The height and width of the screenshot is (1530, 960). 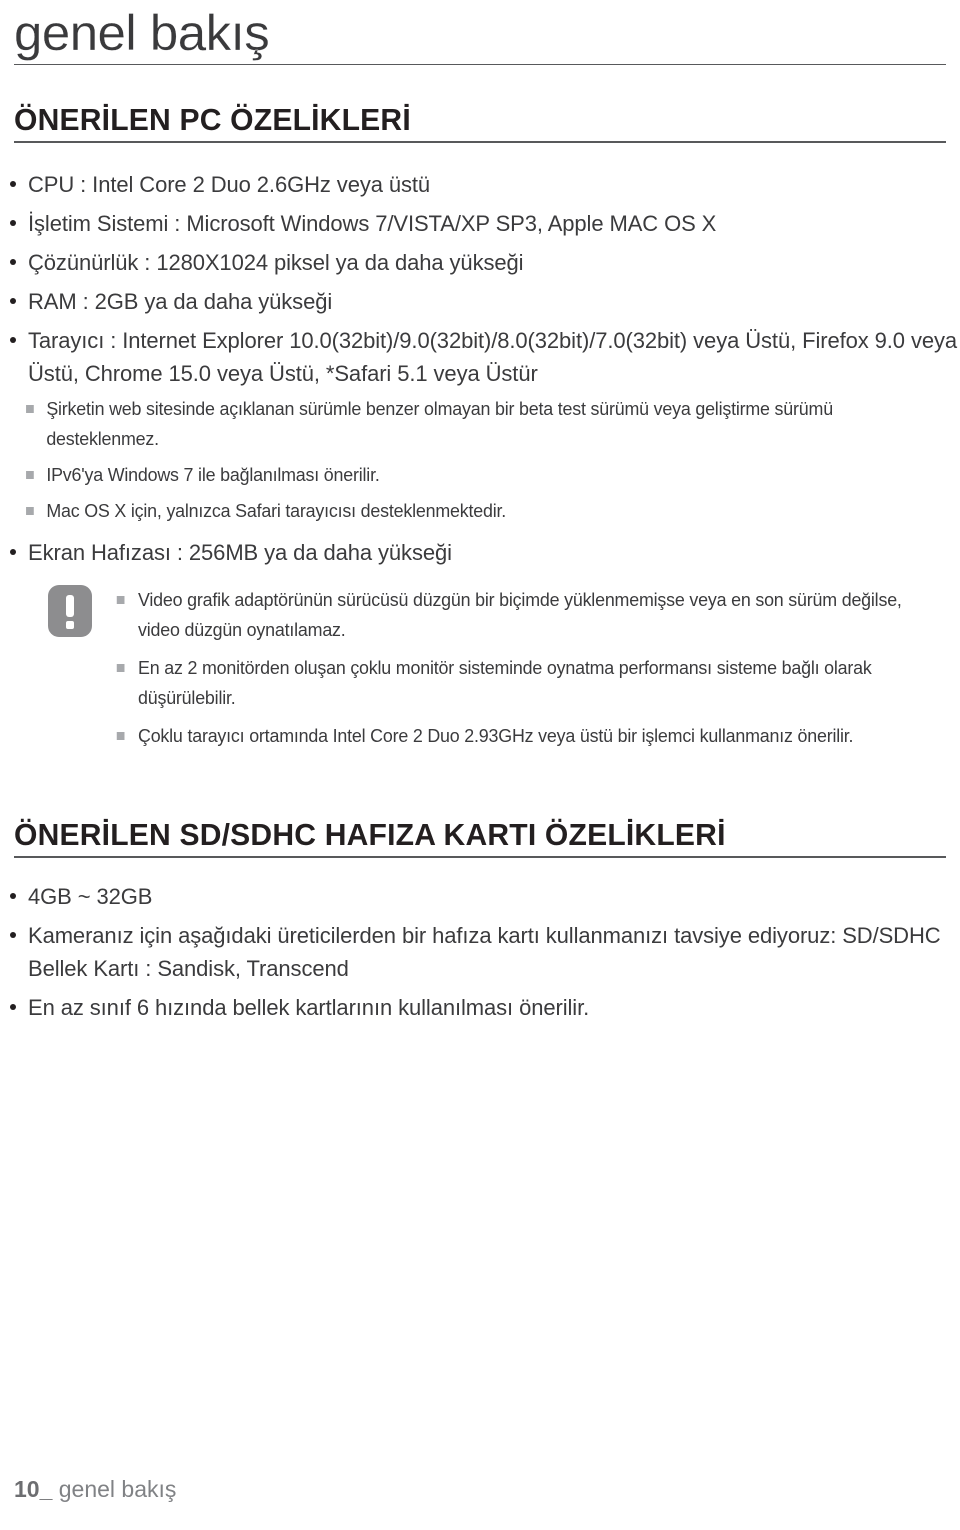 What do you see at coordinates (142, 33) in the screenshot?
I see `running-head-title: genel bakış` at bounding box center [142, 33].